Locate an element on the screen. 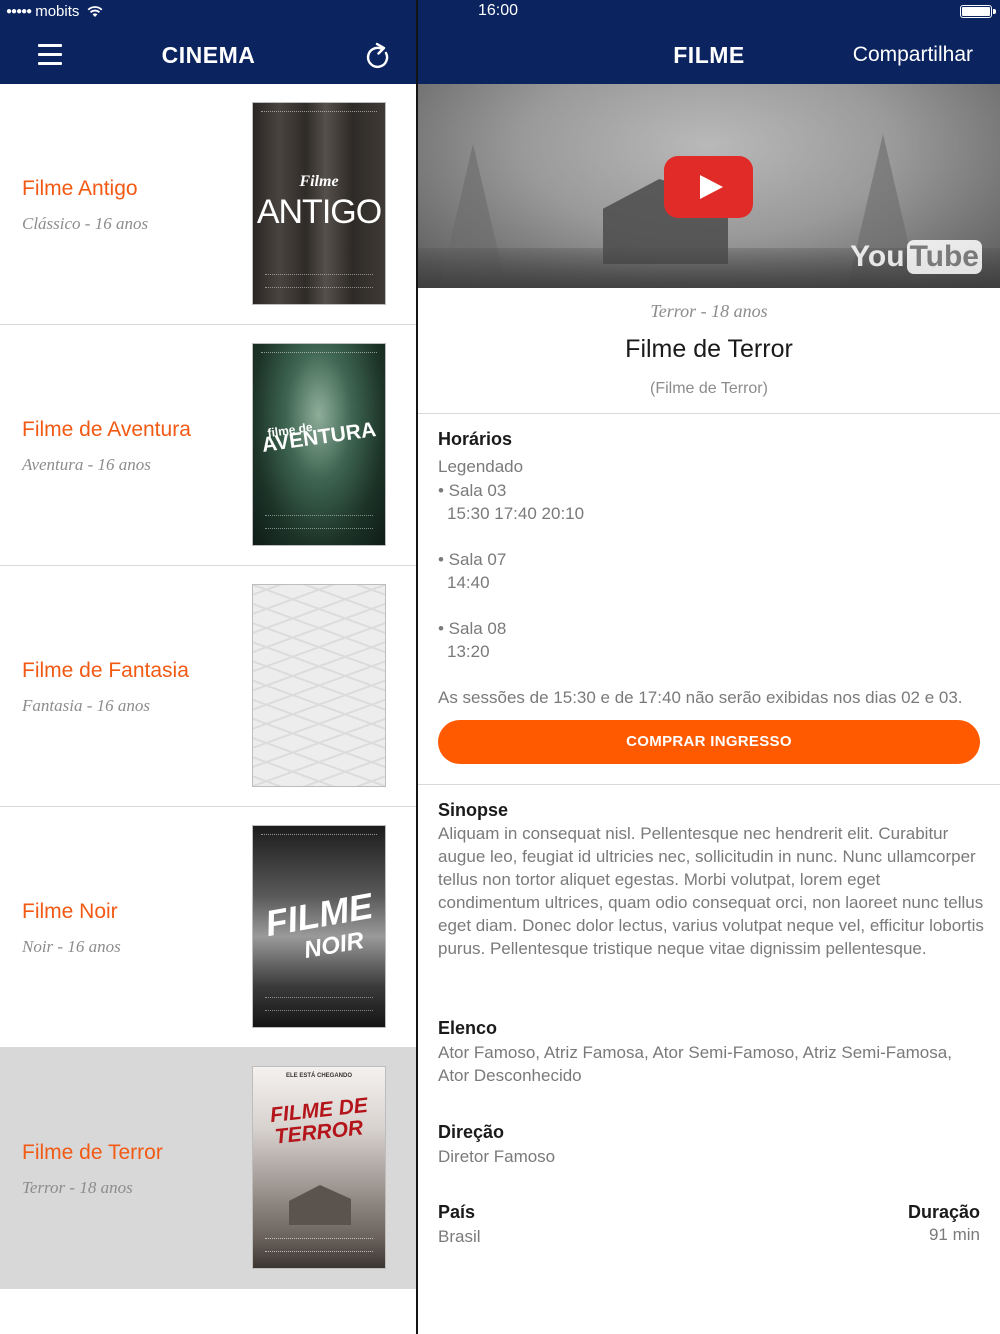 Image resolution: width=1000 pixels, height=1334 pixels. poster-tagline: ELE ESTÁ CHEGANDO is located at coordinates (318, 1076).